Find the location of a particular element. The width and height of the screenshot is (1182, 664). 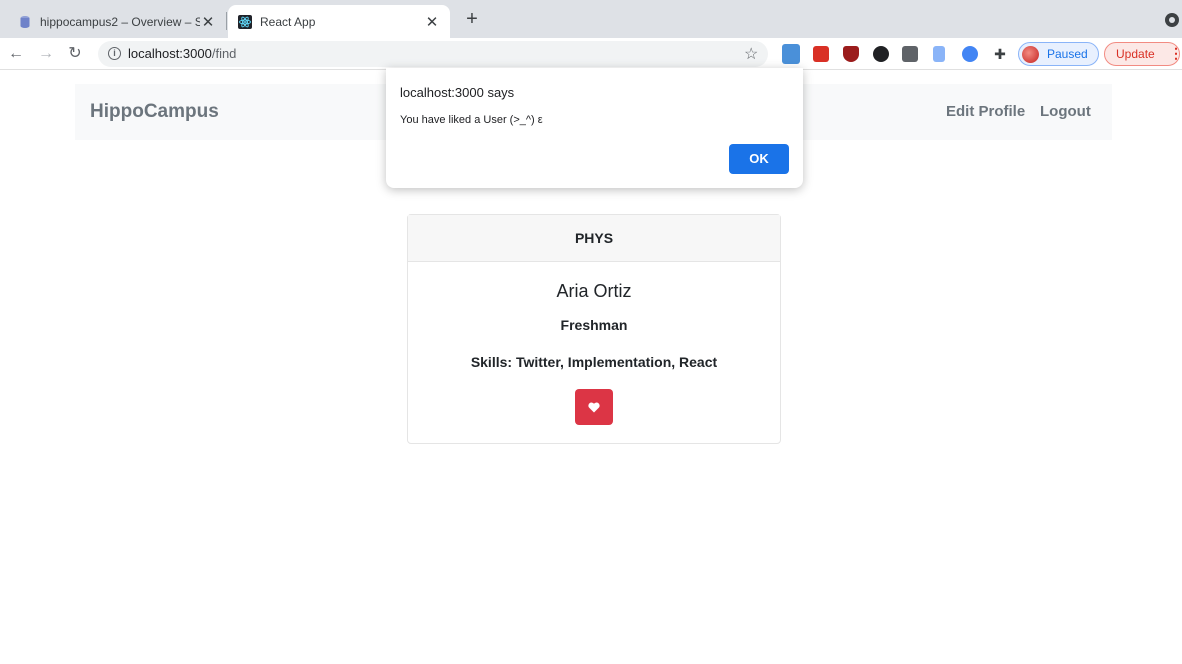

tab-hippocampus-overview: hippocampus2 – Overview – S ✕ is located at coordinates (117, 21).